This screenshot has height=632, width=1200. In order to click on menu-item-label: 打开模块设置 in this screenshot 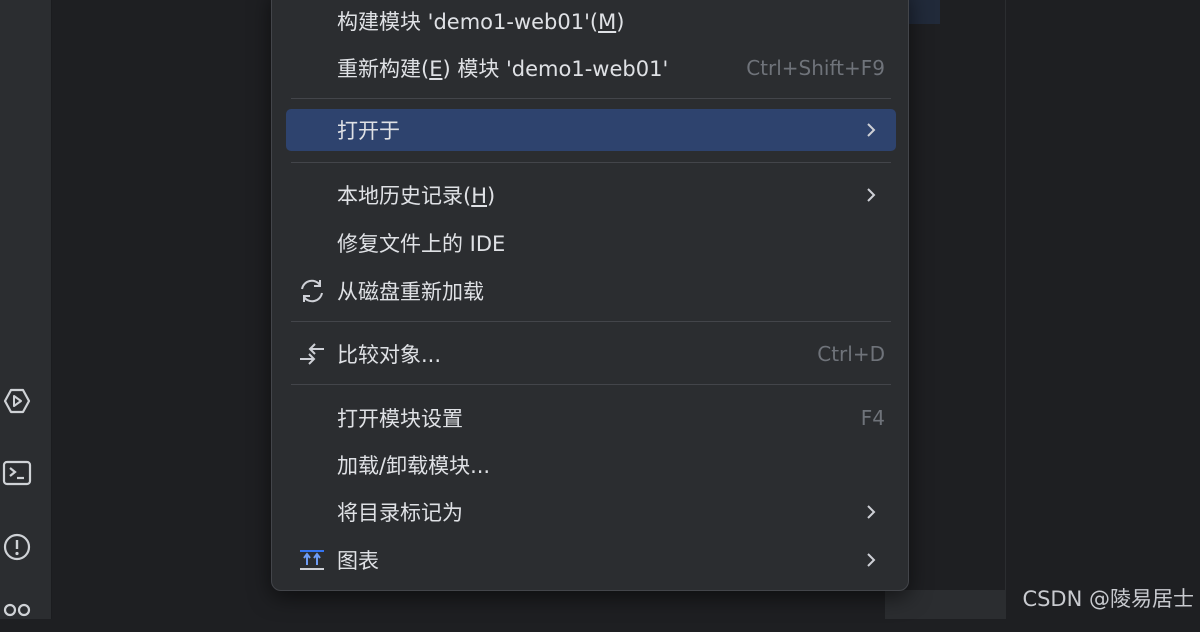, I will do `click(400, 419)`.